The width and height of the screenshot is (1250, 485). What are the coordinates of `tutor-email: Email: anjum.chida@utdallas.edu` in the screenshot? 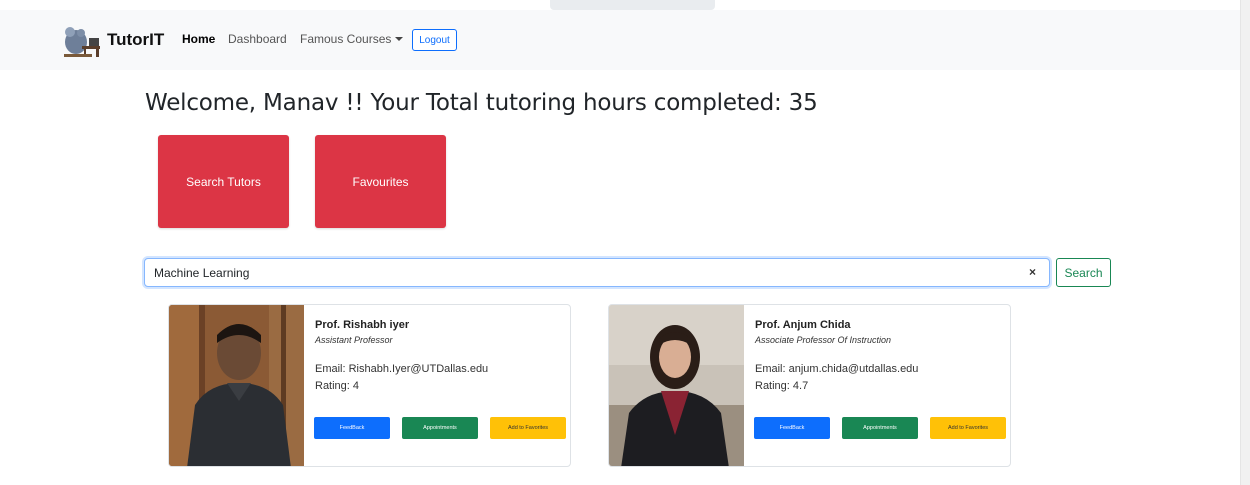 It's located at (837, 369).